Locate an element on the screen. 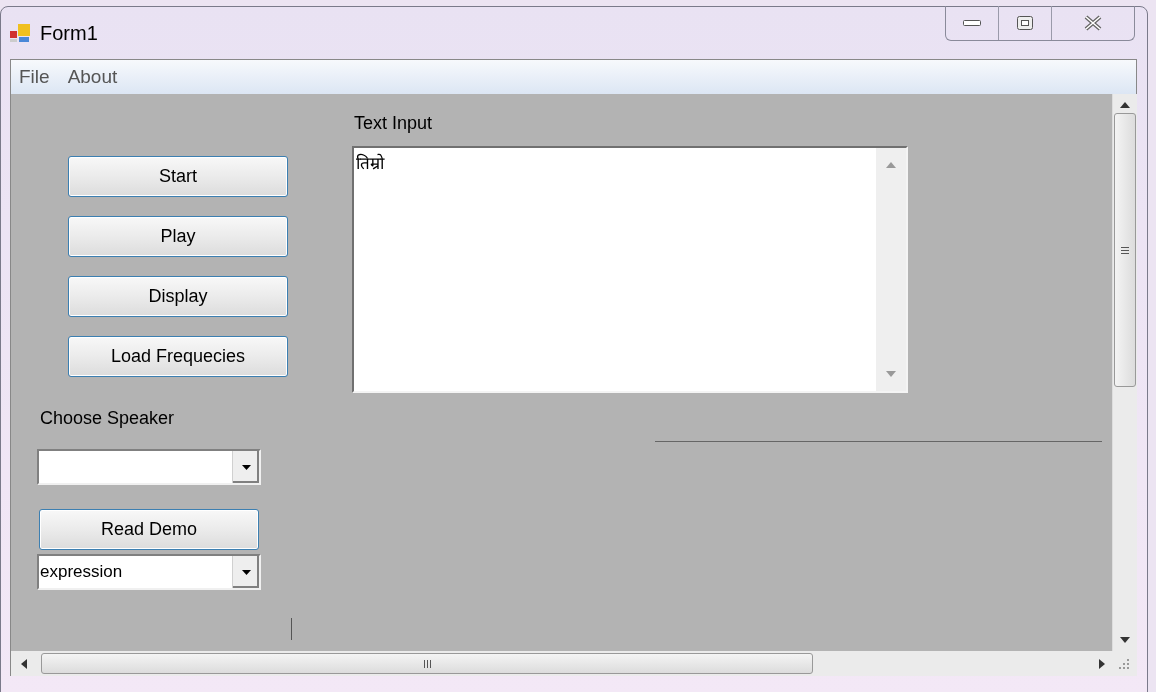 This screenshot has height=692, width=1156. text-input-label: Text Input is located at coordinates (394, 123).